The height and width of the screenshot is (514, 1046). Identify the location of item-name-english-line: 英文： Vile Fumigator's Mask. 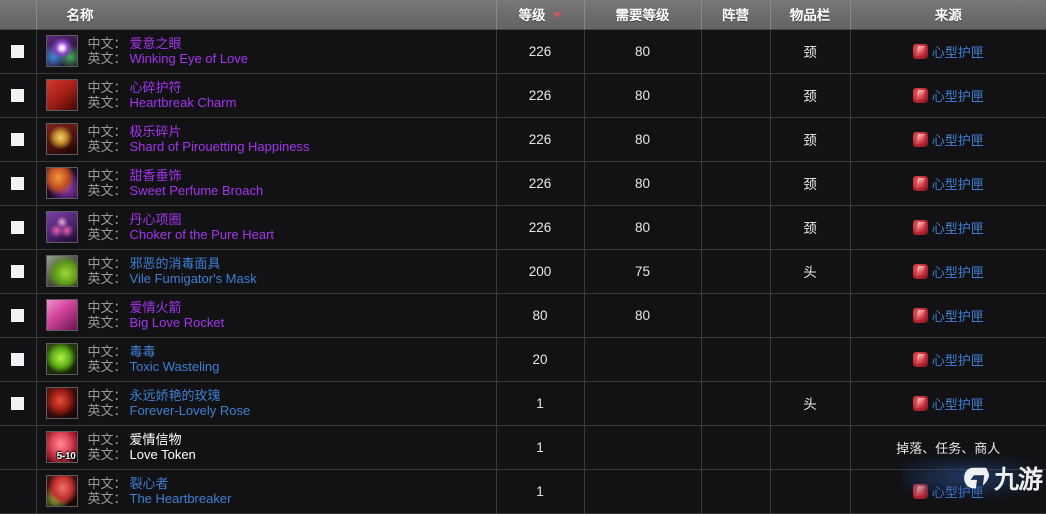
(172, 278).